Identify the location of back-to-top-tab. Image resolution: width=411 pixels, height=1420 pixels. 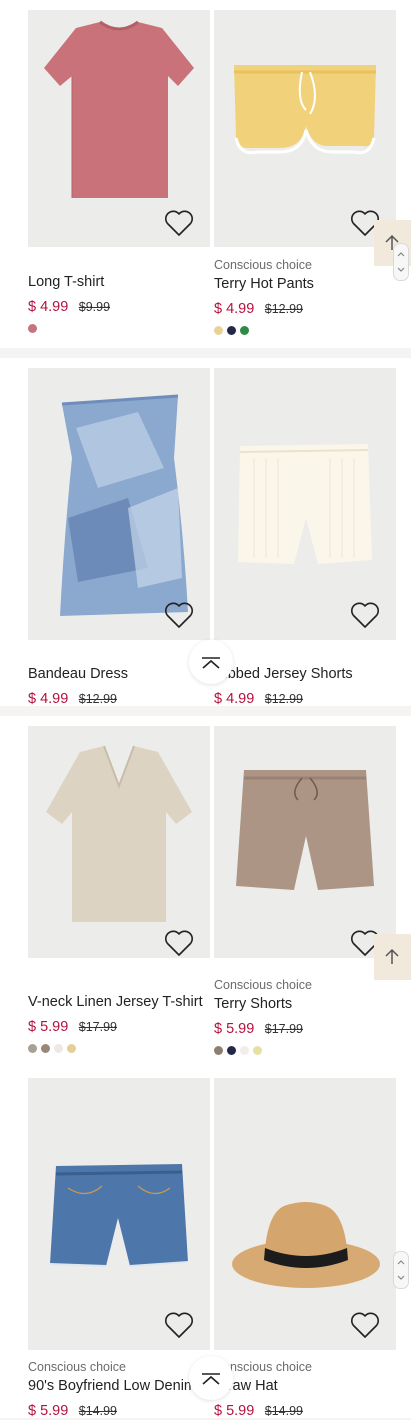
(392, 957).